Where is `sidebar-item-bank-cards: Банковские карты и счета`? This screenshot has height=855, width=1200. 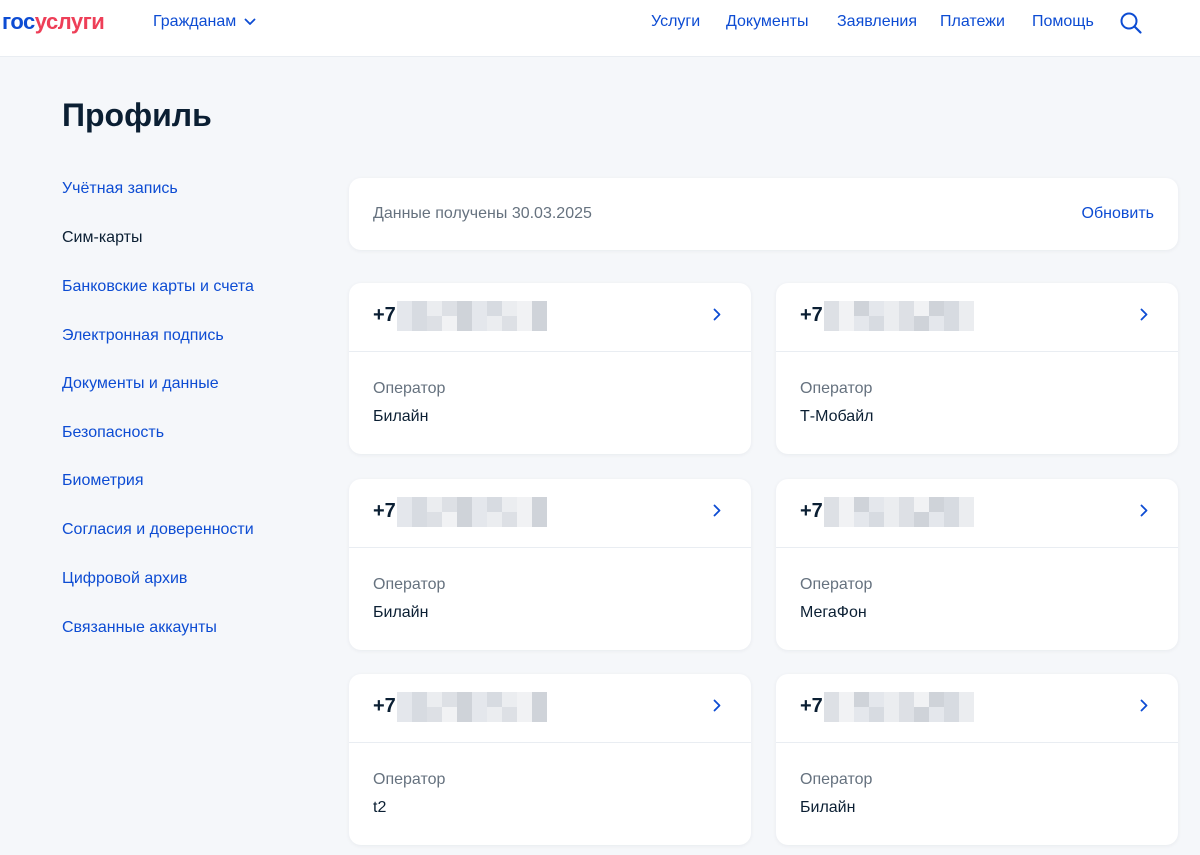
sidebar-item-bank-cards: Банковские карты и счета is located at coordinates (158, 287).